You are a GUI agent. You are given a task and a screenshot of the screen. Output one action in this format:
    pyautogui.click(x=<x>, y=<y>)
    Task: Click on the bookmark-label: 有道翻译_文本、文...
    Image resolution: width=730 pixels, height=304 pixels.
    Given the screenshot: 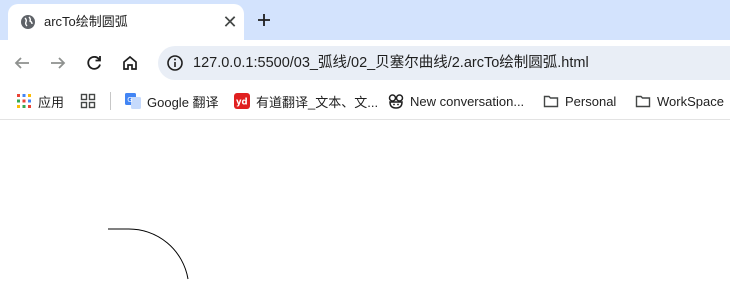 What is the action you would take?
    pyautogui.click(x=317, y=102)
    